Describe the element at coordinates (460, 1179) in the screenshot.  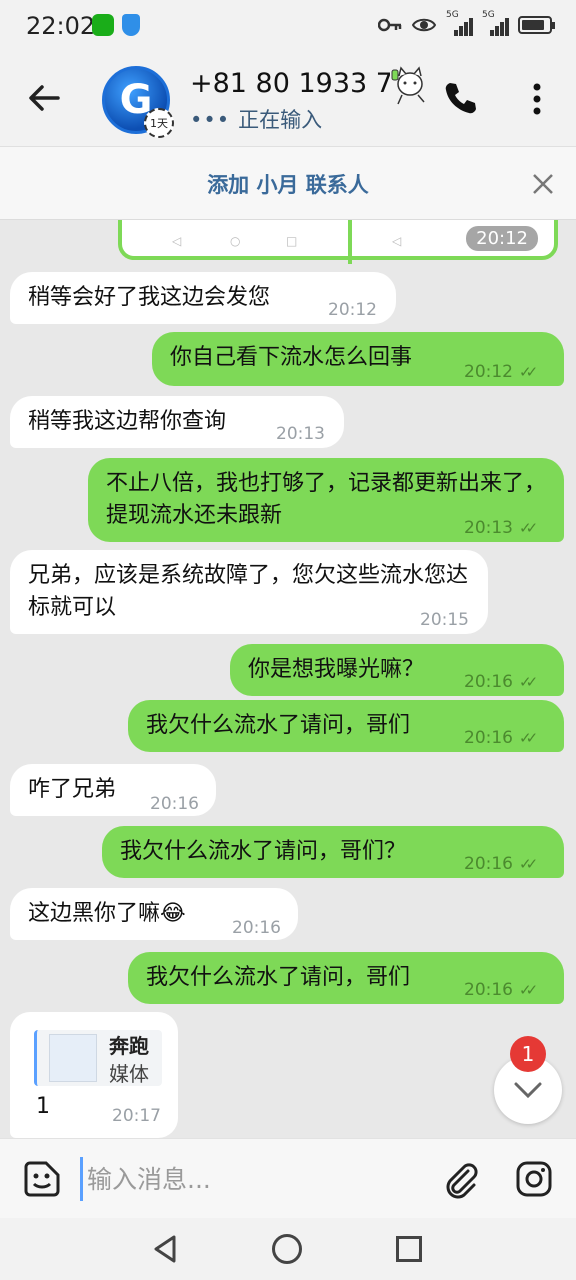
I see `paperclip-icon` at that location.